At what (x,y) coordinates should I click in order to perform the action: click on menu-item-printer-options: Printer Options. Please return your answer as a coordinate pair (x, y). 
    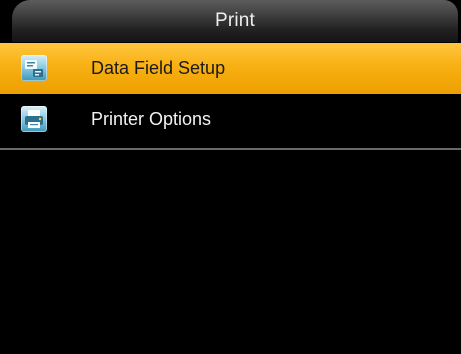
    Looking at the image, I should click on (230, 119).